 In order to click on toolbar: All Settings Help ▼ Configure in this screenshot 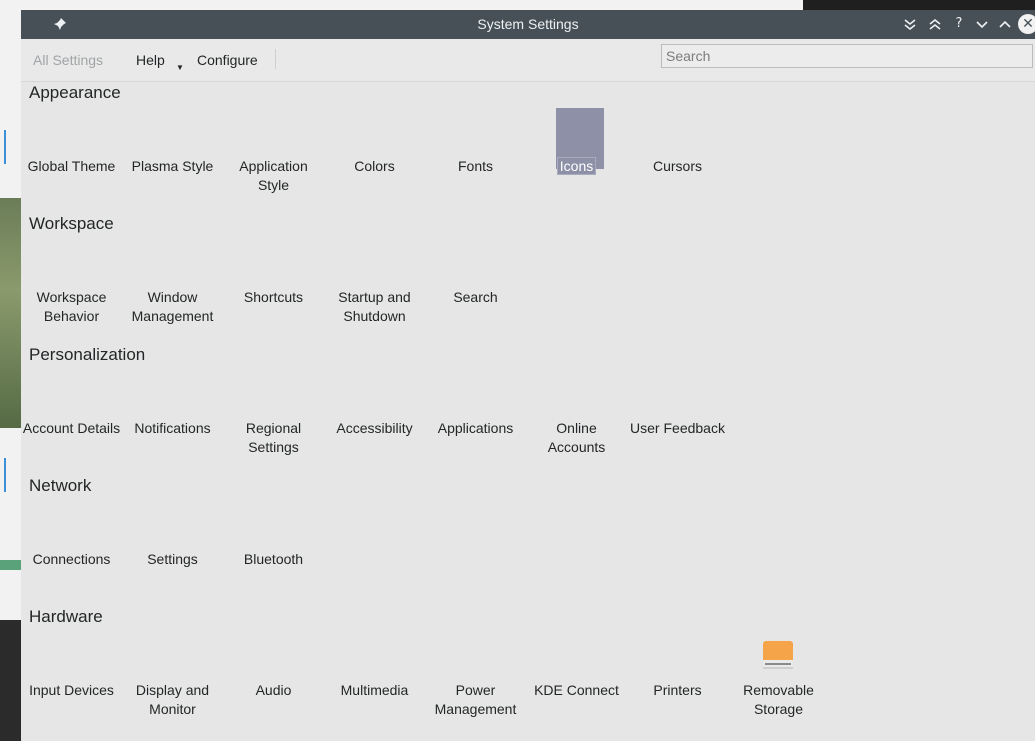, I will do `click(528, 60)`.